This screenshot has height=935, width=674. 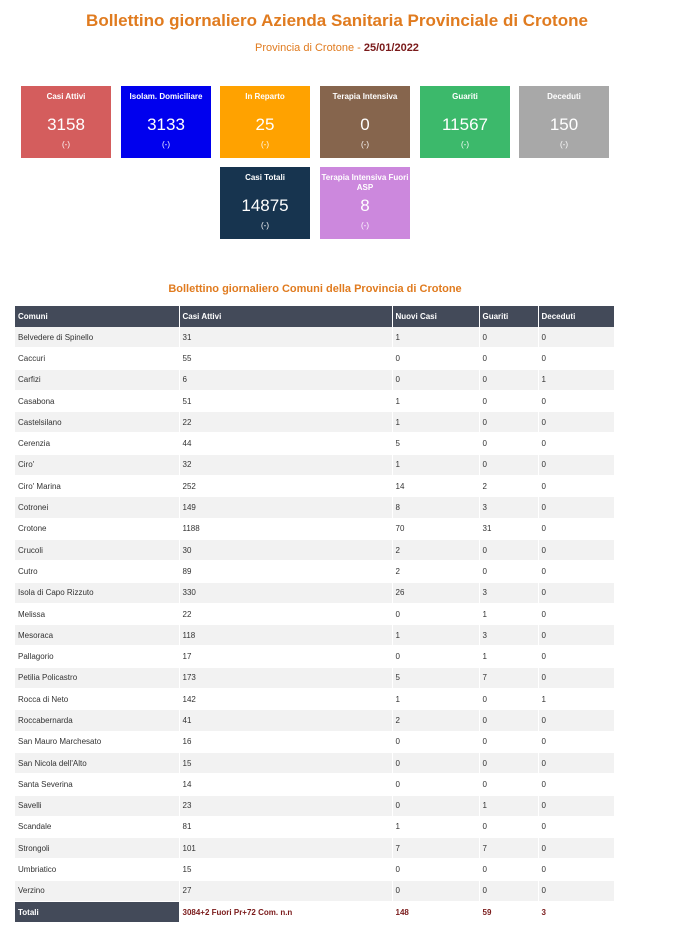 I want to click on stat-box-in-reparto: In Reparto 25 (-), so click(x=265, y=122).